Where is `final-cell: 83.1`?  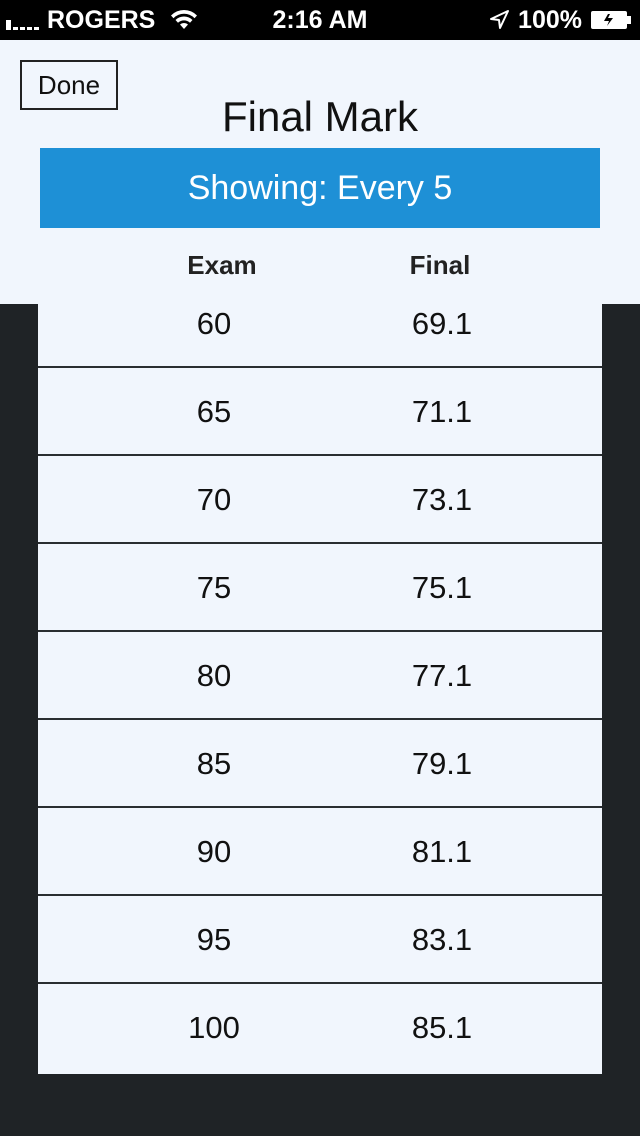 final-cell: 83.1 is located at coordinates (442, 939).